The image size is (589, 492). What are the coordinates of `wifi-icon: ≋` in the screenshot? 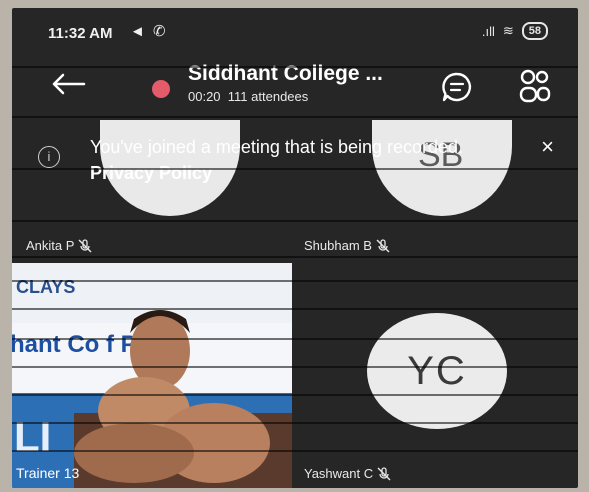 It's located at (508, 30).